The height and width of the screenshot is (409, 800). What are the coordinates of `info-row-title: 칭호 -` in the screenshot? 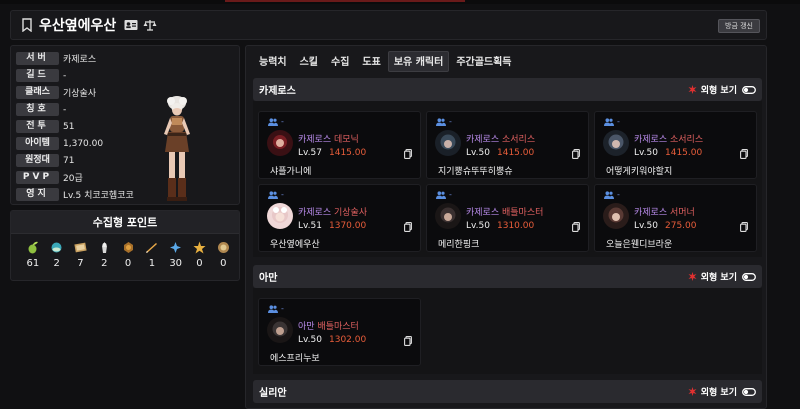 It's located at (41, 109).